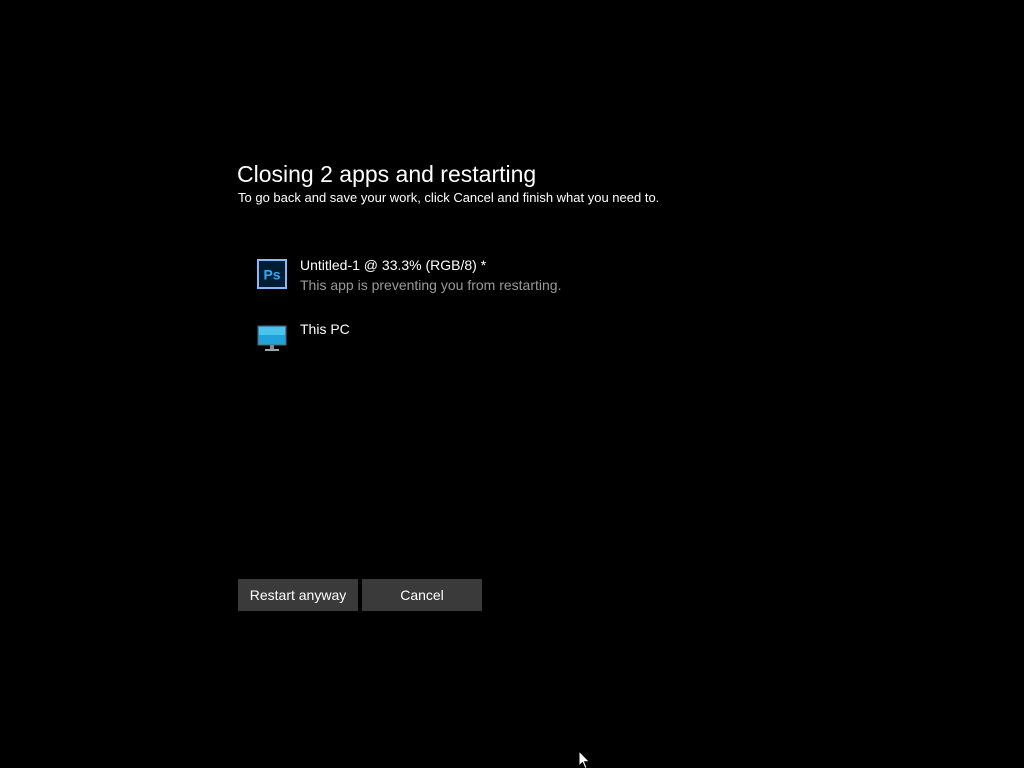 Image resolution: width=1024 pixels, height=768 pixels. Describe the element at coordinates (325, 329) in the screenshot. I see `app-name: This PC` at that location.